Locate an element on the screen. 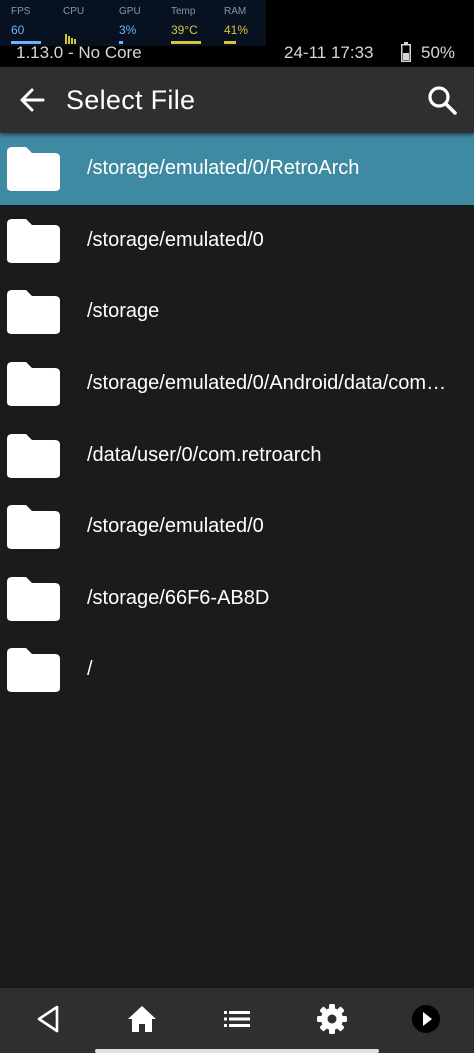  gpu-value: 3% is located at coordinates (128, 30).